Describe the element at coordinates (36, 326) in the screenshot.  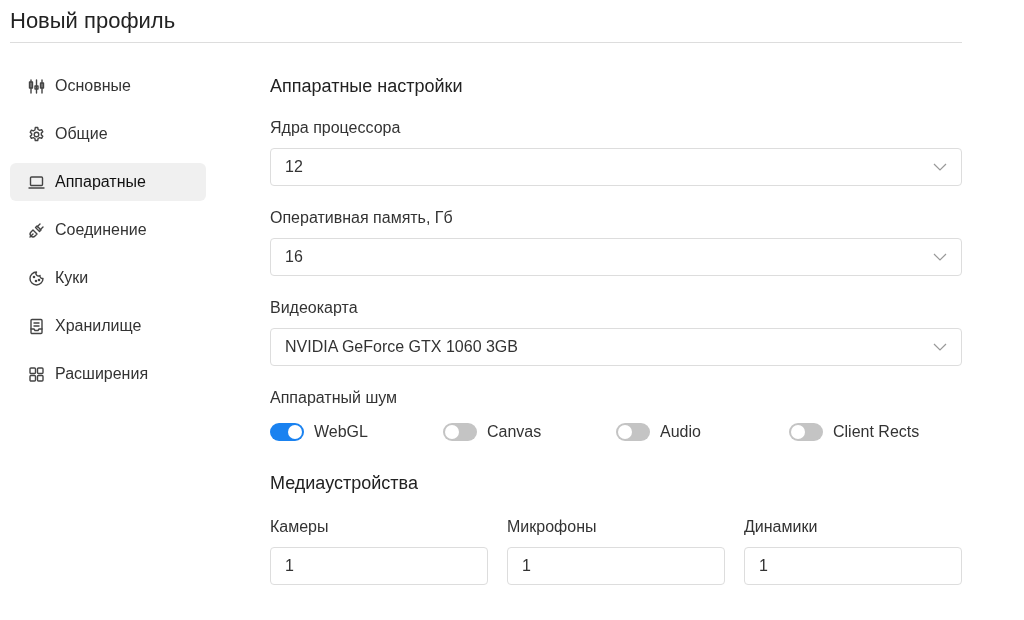
I see `document-icon` at that location.